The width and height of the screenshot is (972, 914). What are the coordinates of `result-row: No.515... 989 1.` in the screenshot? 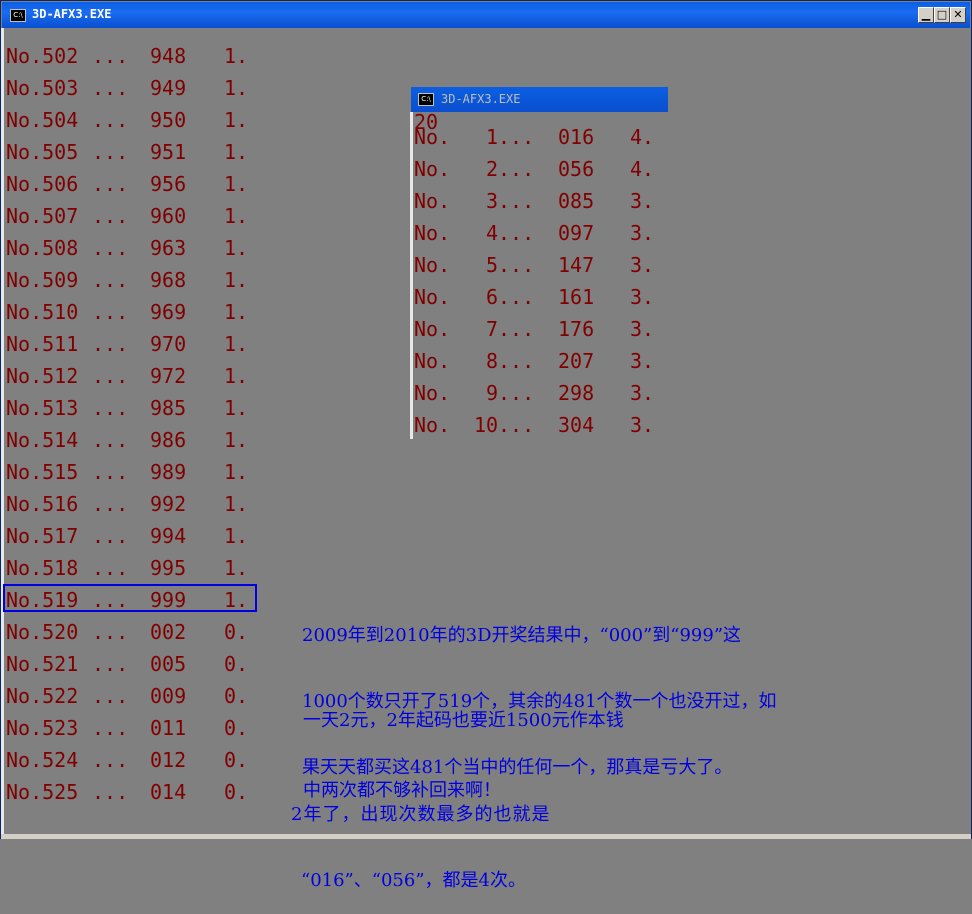 It's located at (130, 472).